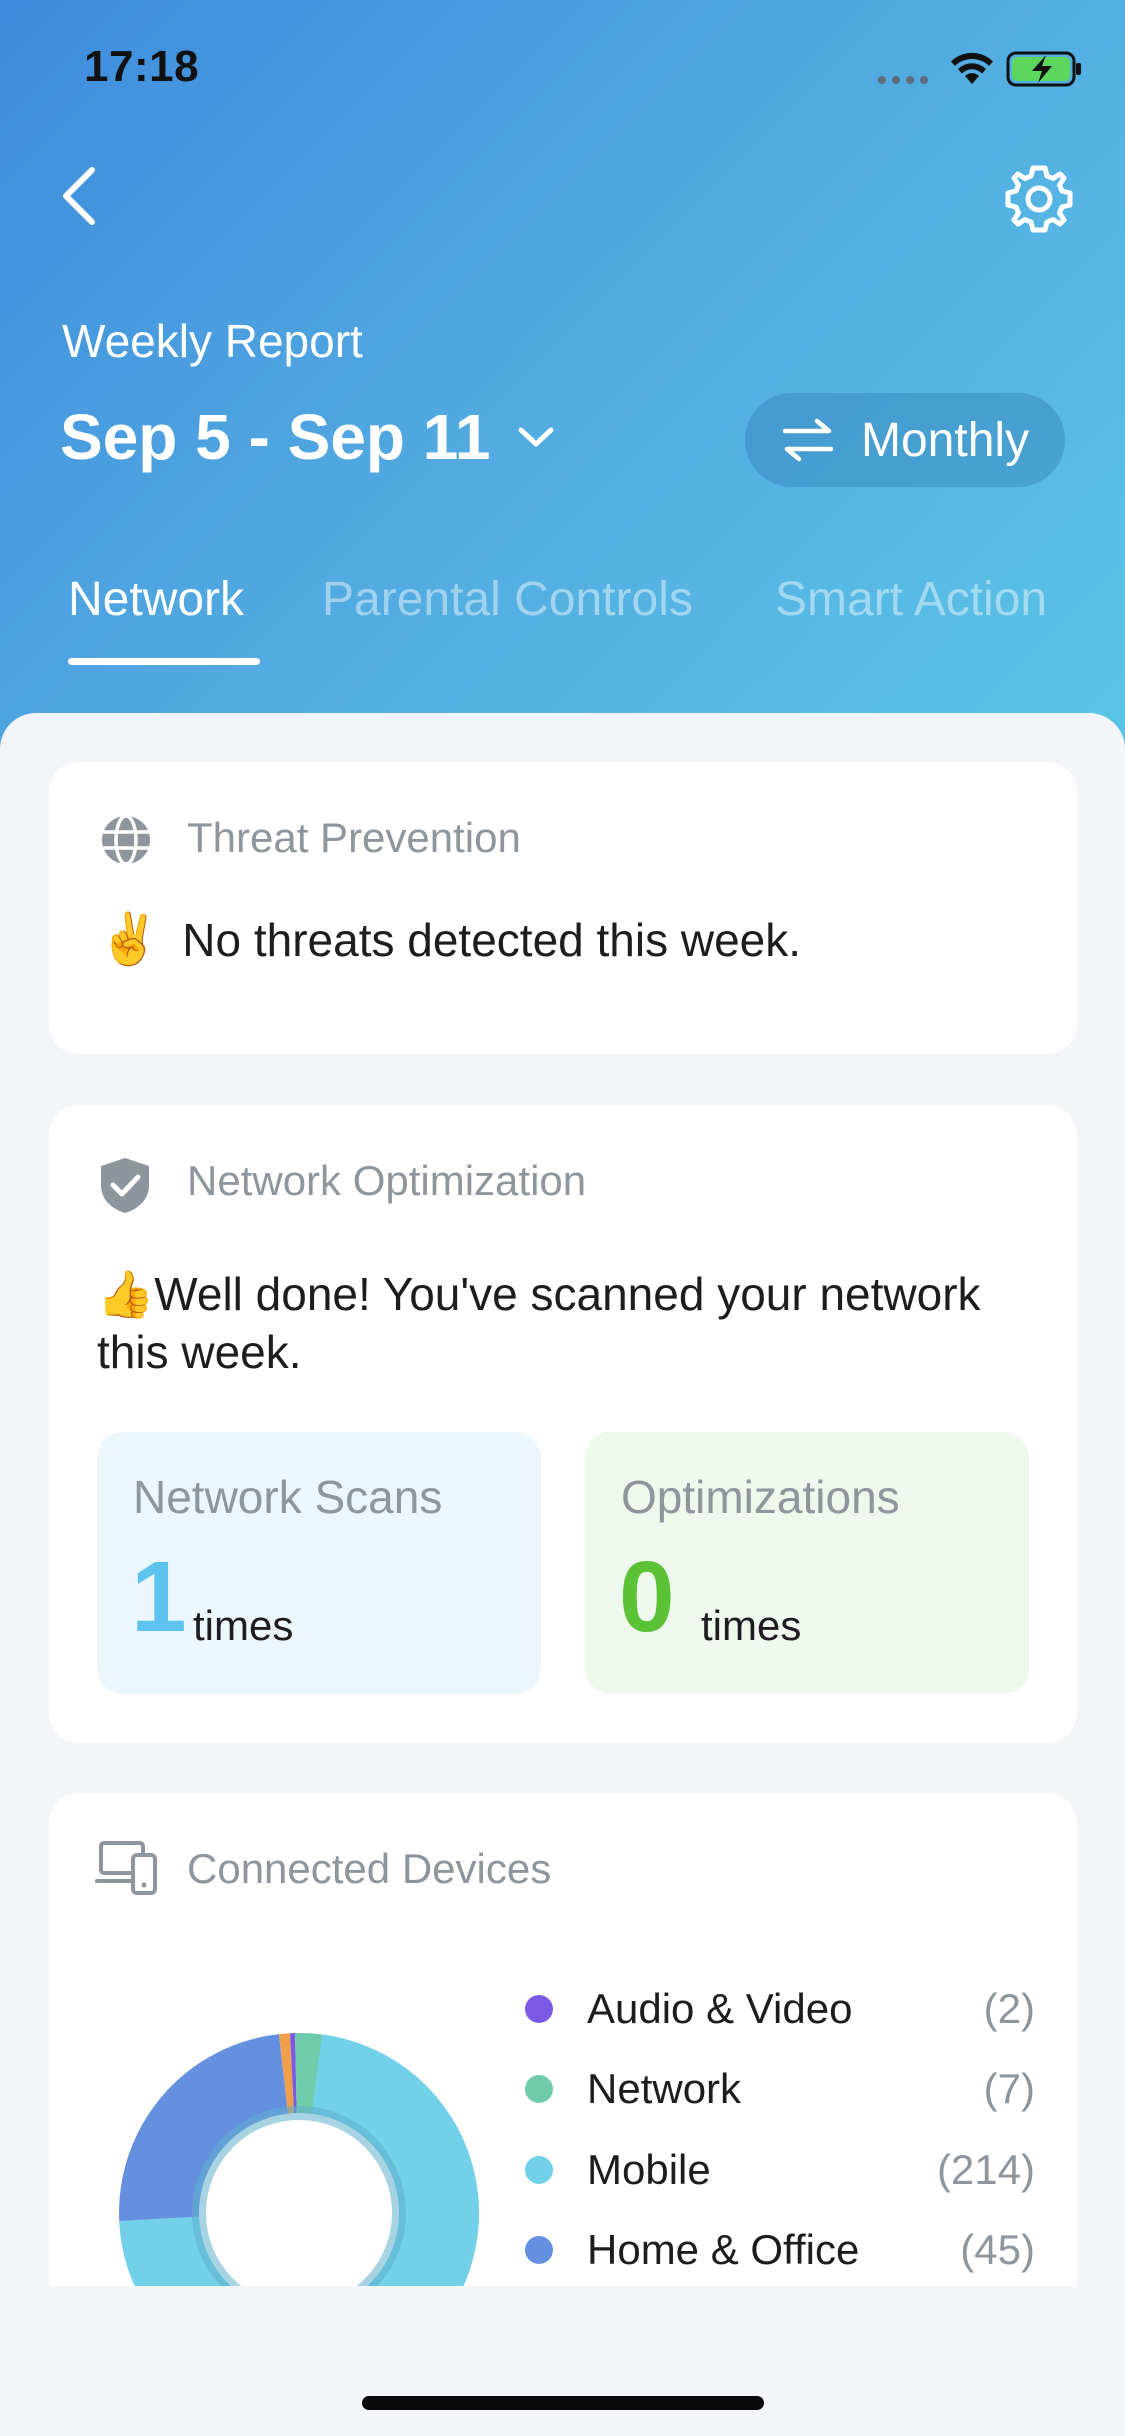  What do you see at coordinates (807, 1563) in the screenshot?
I see `optimizations-stat: Optimizations 0 times` at bounding box center [807, 1563].